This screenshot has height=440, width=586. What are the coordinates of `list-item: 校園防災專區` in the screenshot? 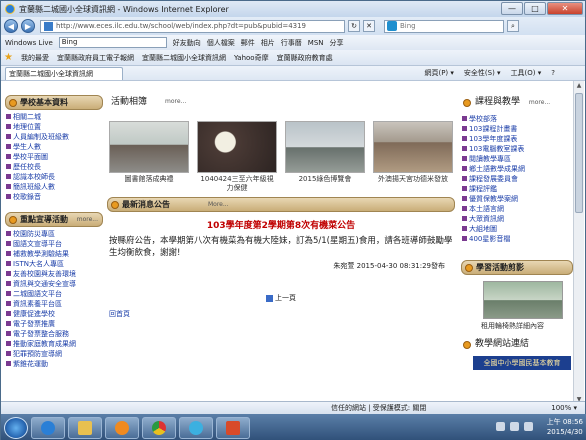 It's located at (54, 234).